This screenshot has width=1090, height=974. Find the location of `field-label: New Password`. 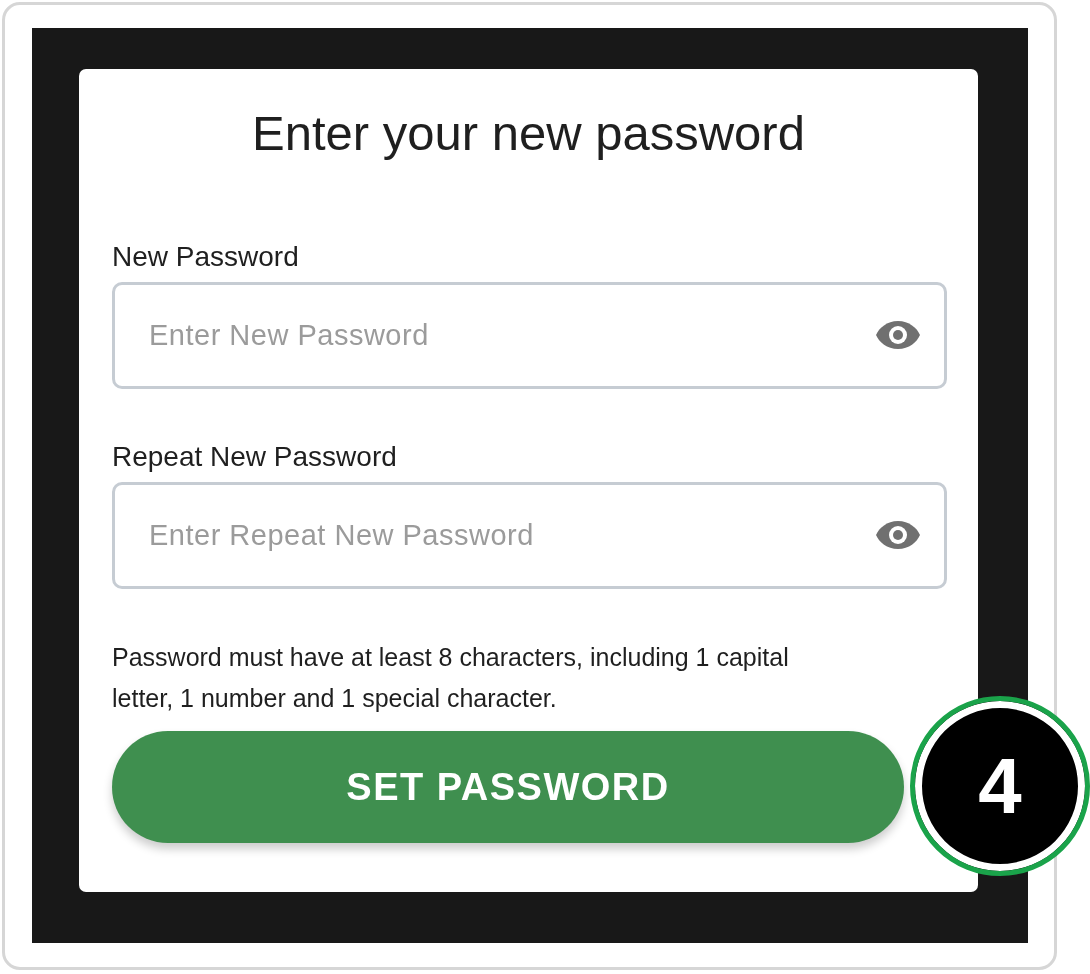

field-label: New Password is located at coordinates (206, 257).